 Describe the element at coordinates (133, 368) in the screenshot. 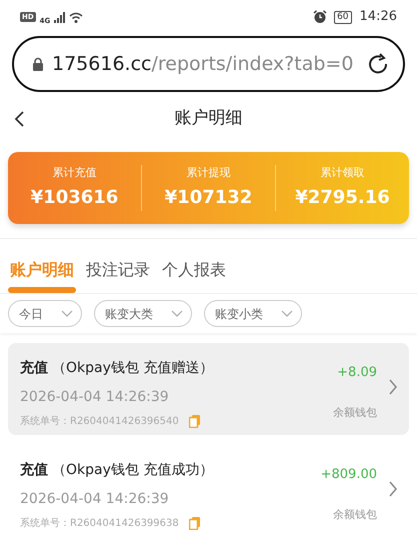

I see `transaction-detail: （Okpay钱包 充值赠送）` at that location.